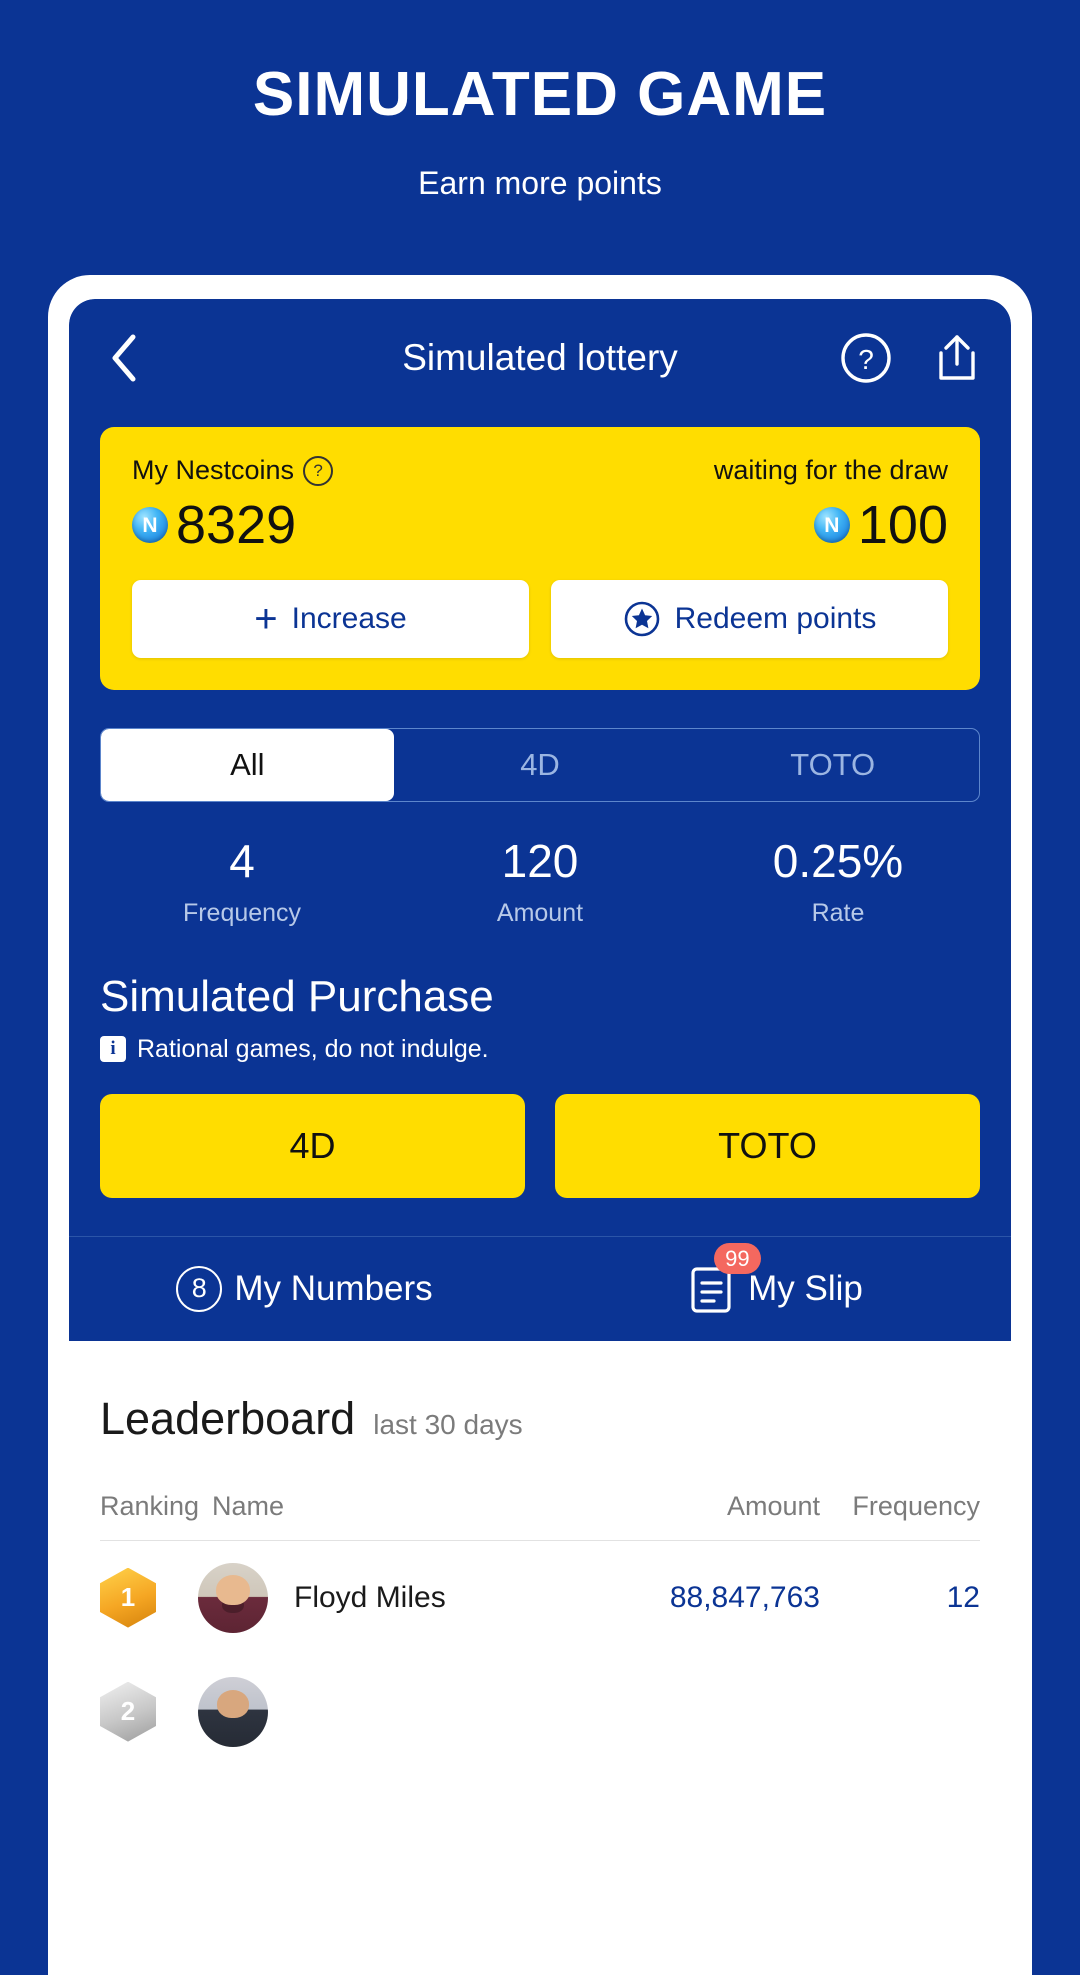 This screenshot has height=1975, width=1080. Describe the element at coordinates (150, 1505) in the screenshot. I see `column-ranking: Ranking` at that location.